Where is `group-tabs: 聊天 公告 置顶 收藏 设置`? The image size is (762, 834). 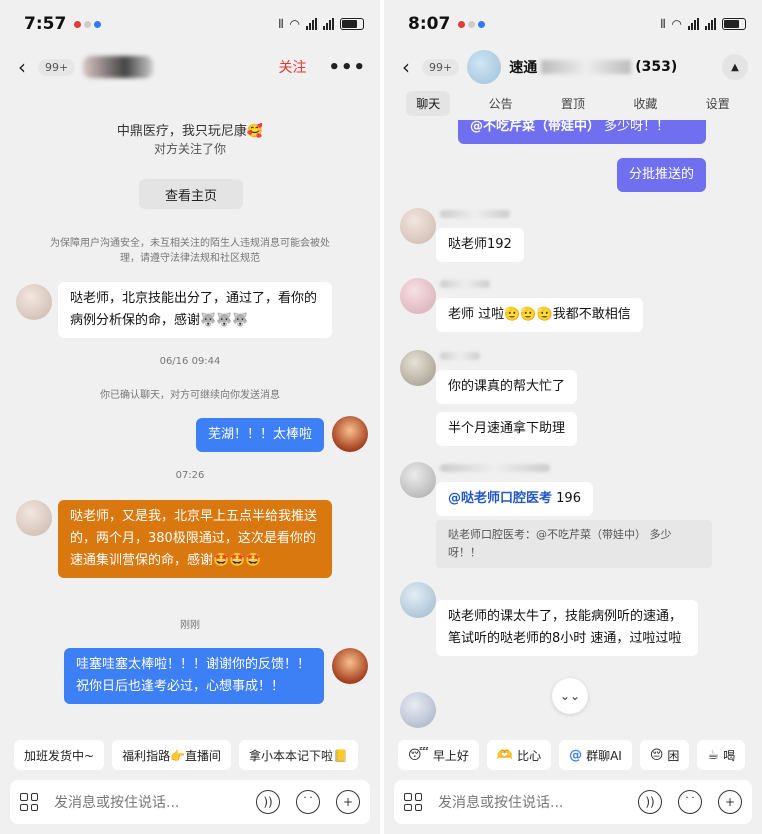 group-tabs: 聊天 公告 置顶 收藏 设置 is located at coordinates (573, 103).